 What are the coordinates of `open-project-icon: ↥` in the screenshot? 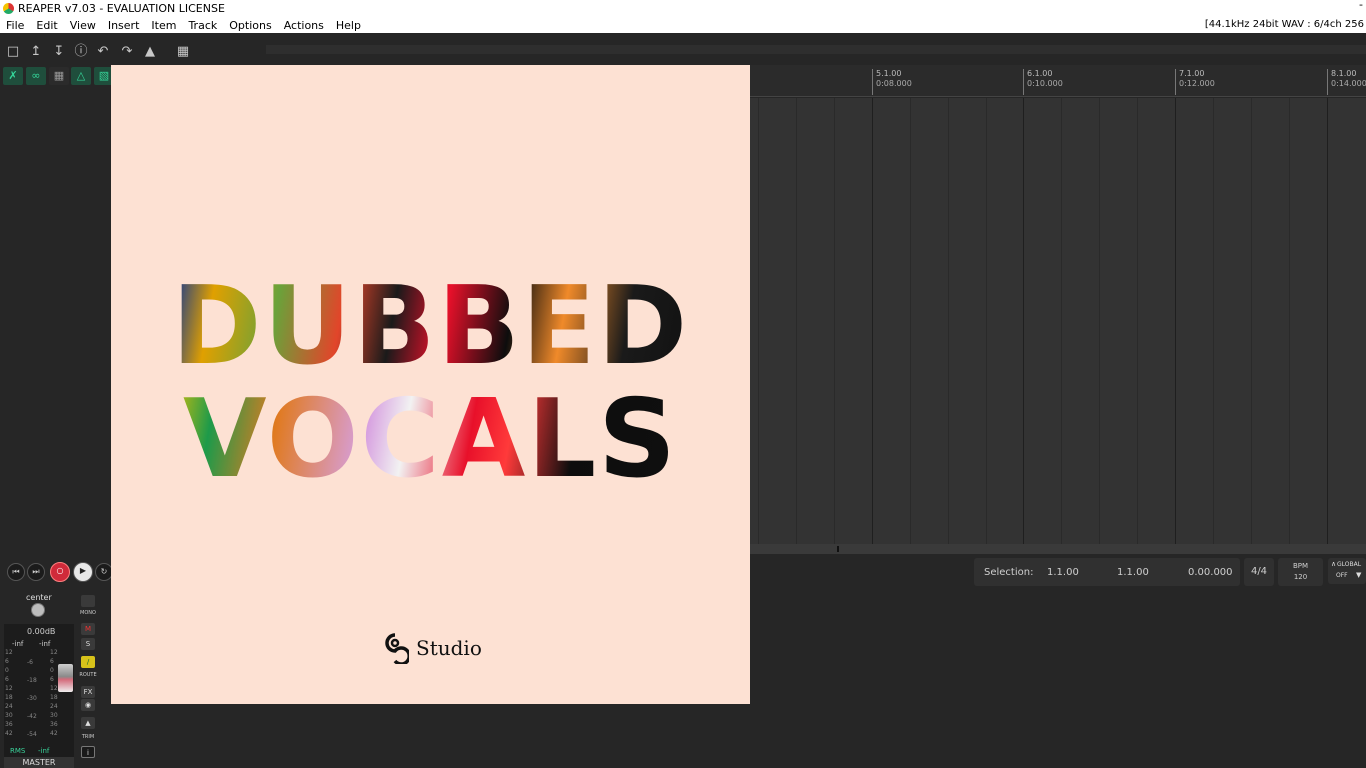 It's located at (36, 52).